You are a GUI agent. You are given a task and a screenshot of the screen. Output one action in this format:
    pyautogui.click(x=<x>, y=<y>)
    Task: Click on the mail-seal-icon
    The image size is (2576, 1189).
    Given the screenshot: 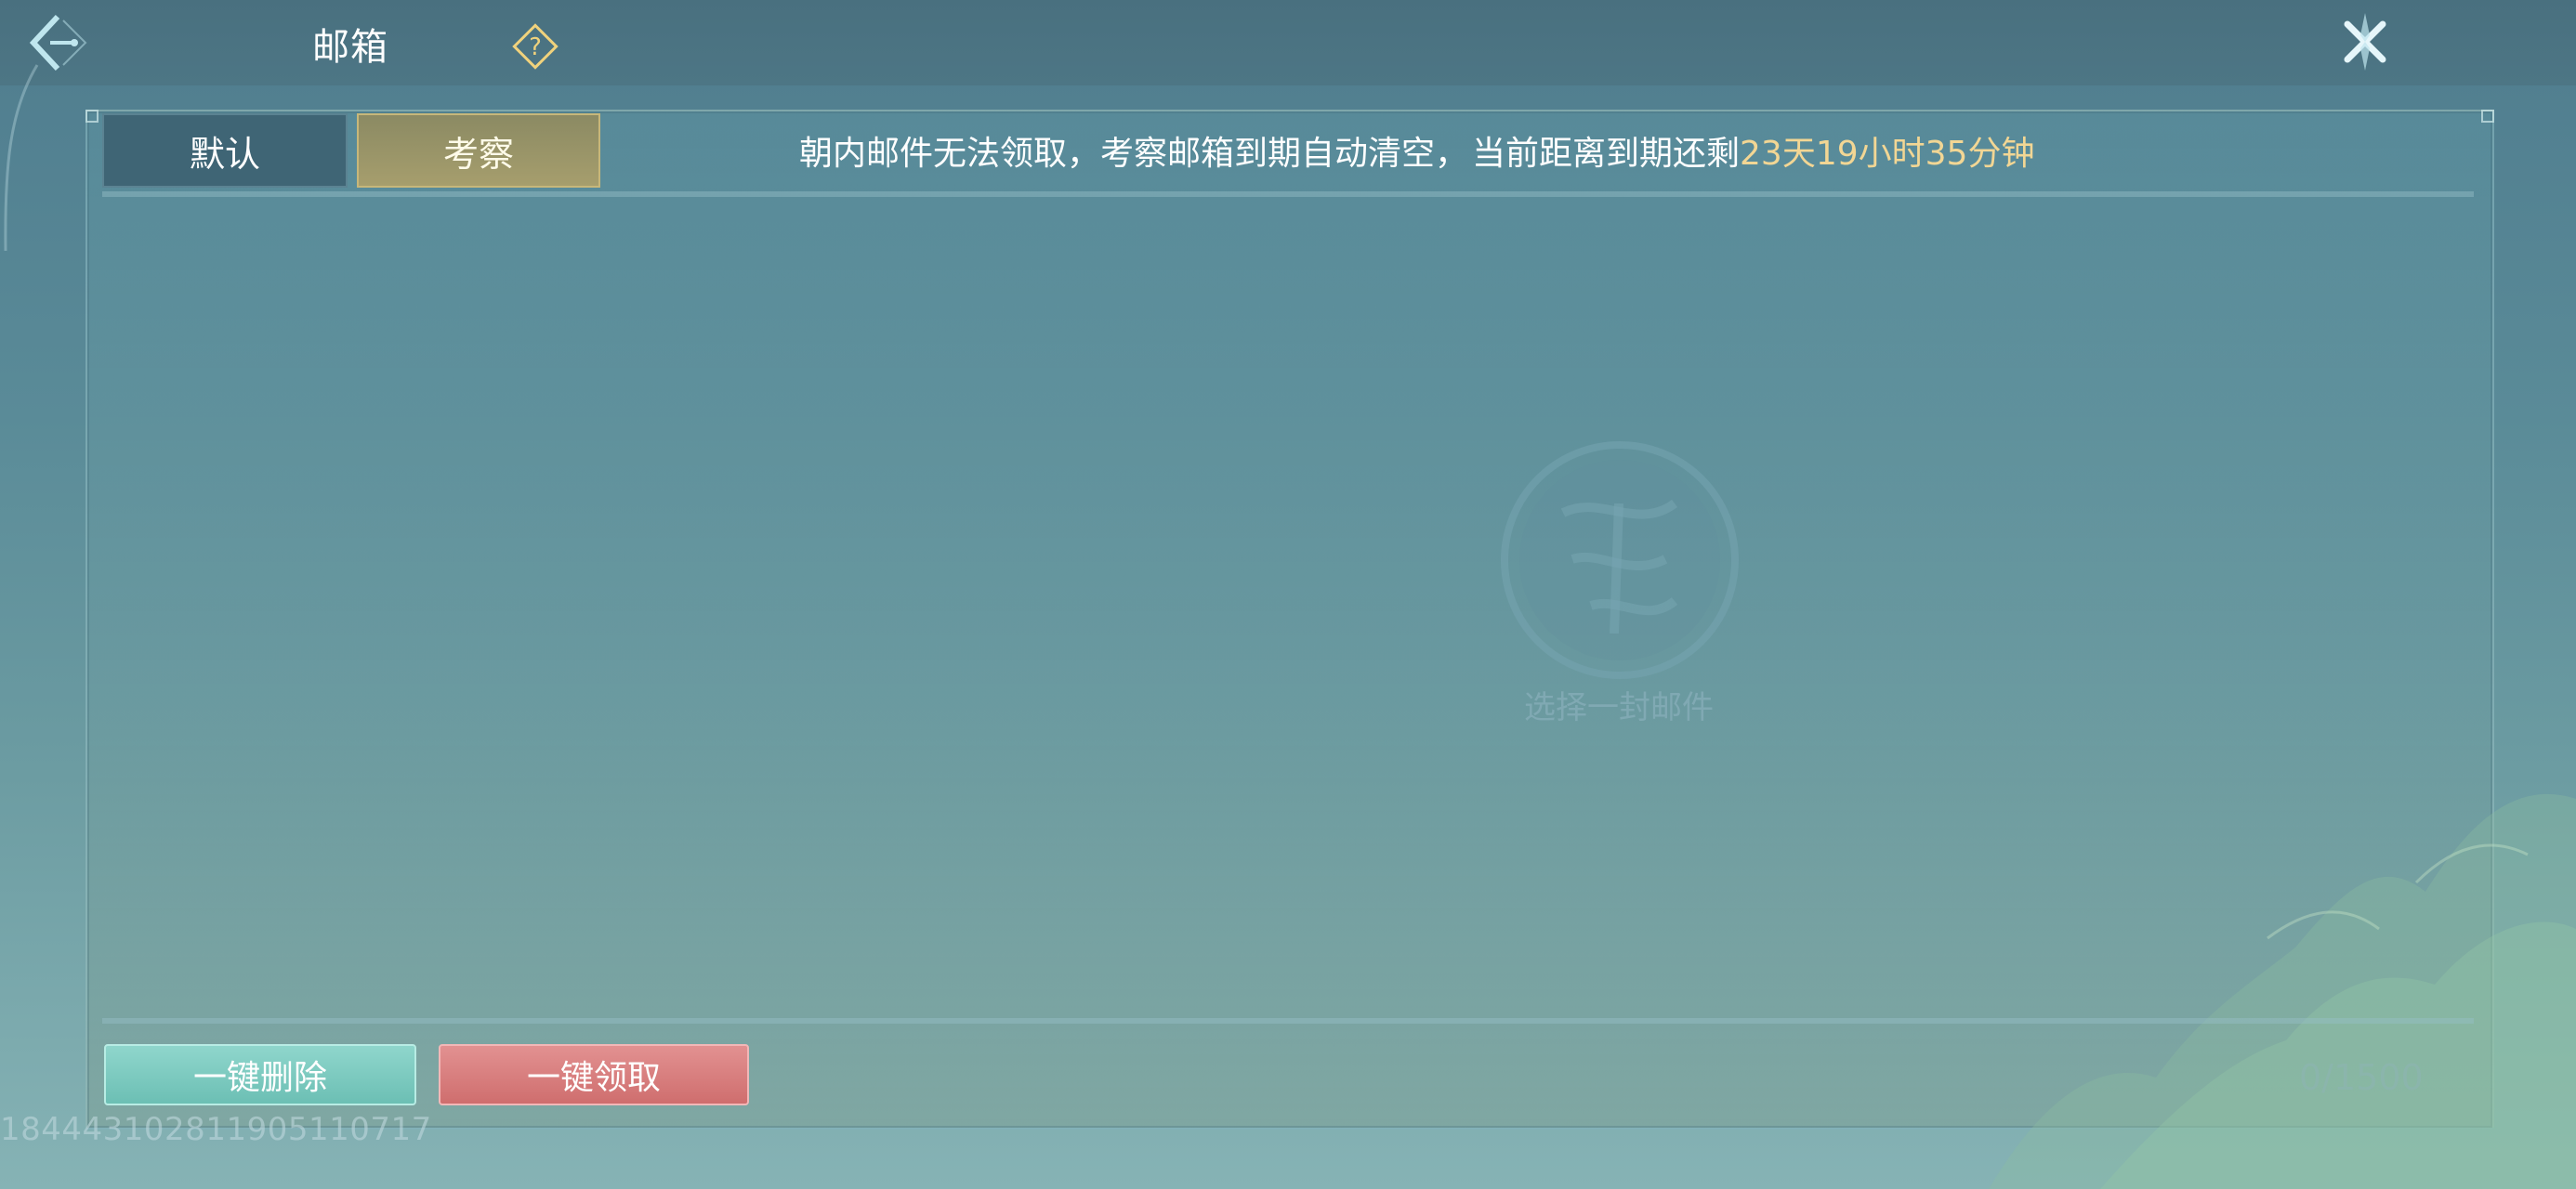 What is the action you would take?
    pyautogui.click(x=1620, y=560)
    